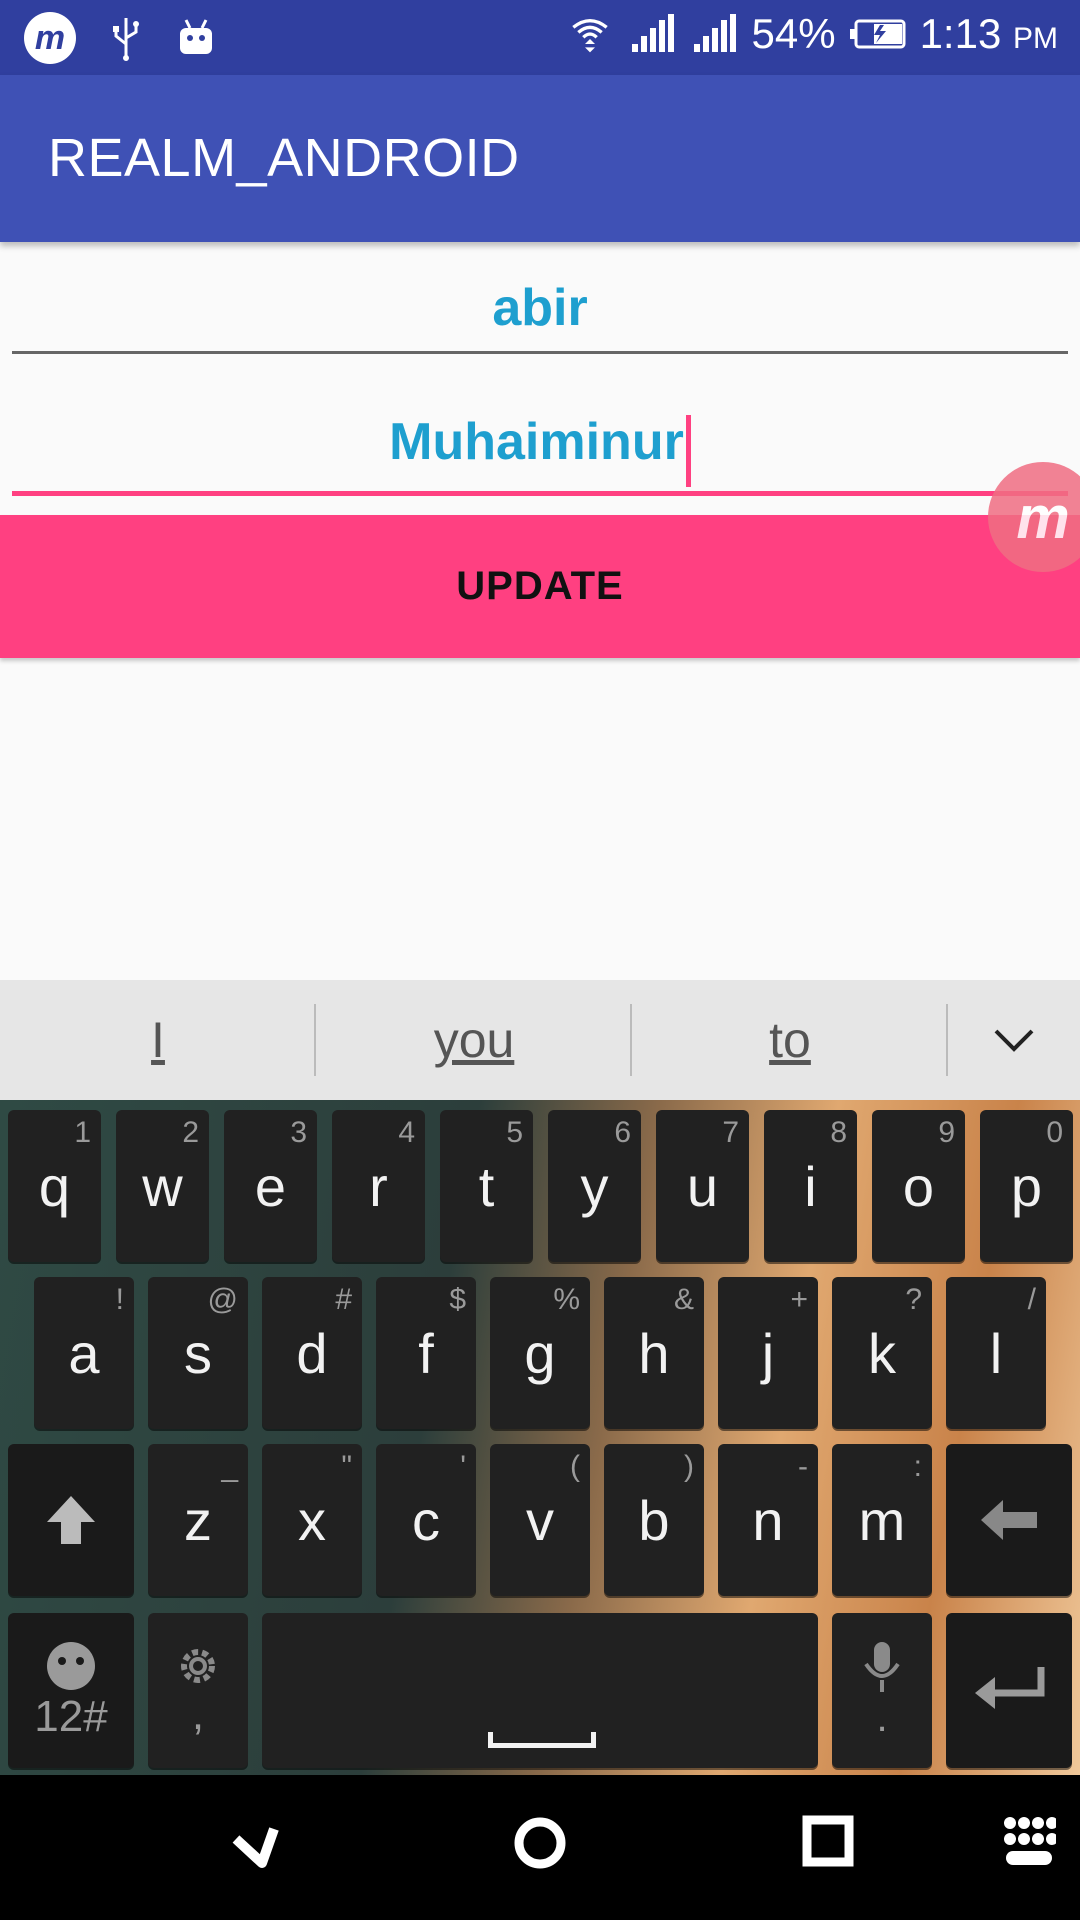  I want to click on key-label: o, so click(918, 1186).